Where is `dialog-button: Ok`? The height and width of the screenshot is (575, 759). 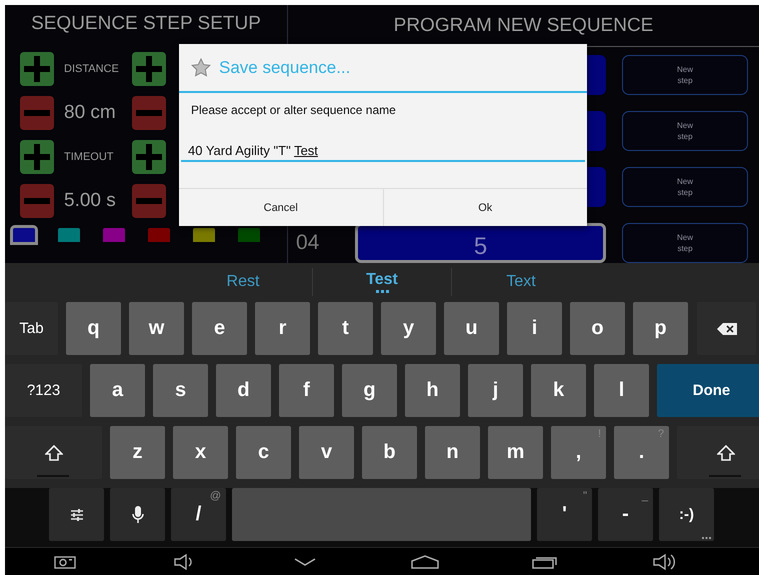
dialog-button: Ok is located at coordinates (484, 207).